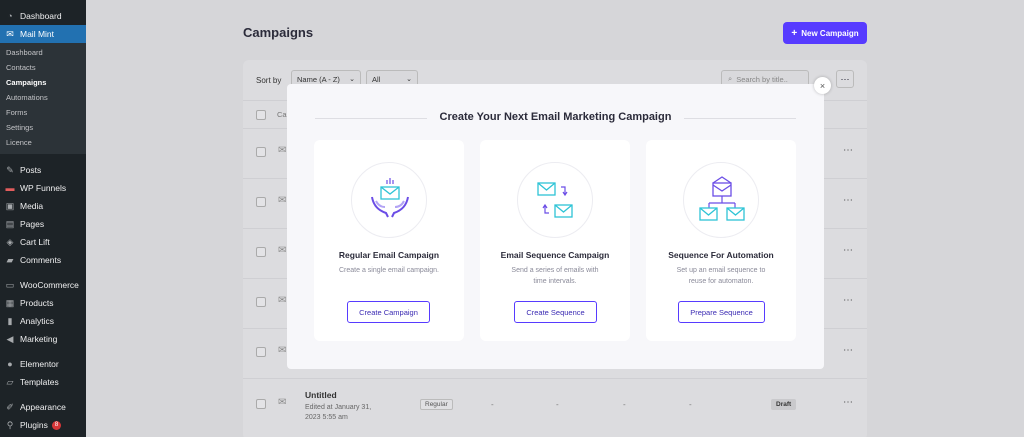  What do you see at coordinates (32, 206) in the screenshot?
I see `sidebar-item-label: Media` at bounding box center [32, 206].